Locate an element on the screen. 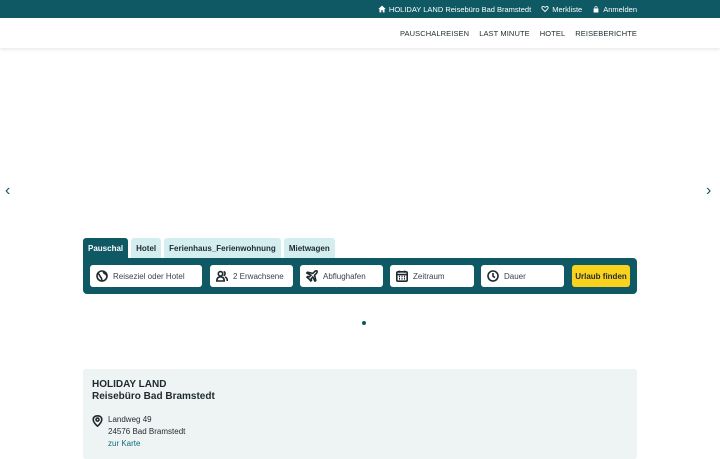 This screenshot has width=720, height=459. travellers-field: 2 Erwachsene is located at coordinates (251, 276).